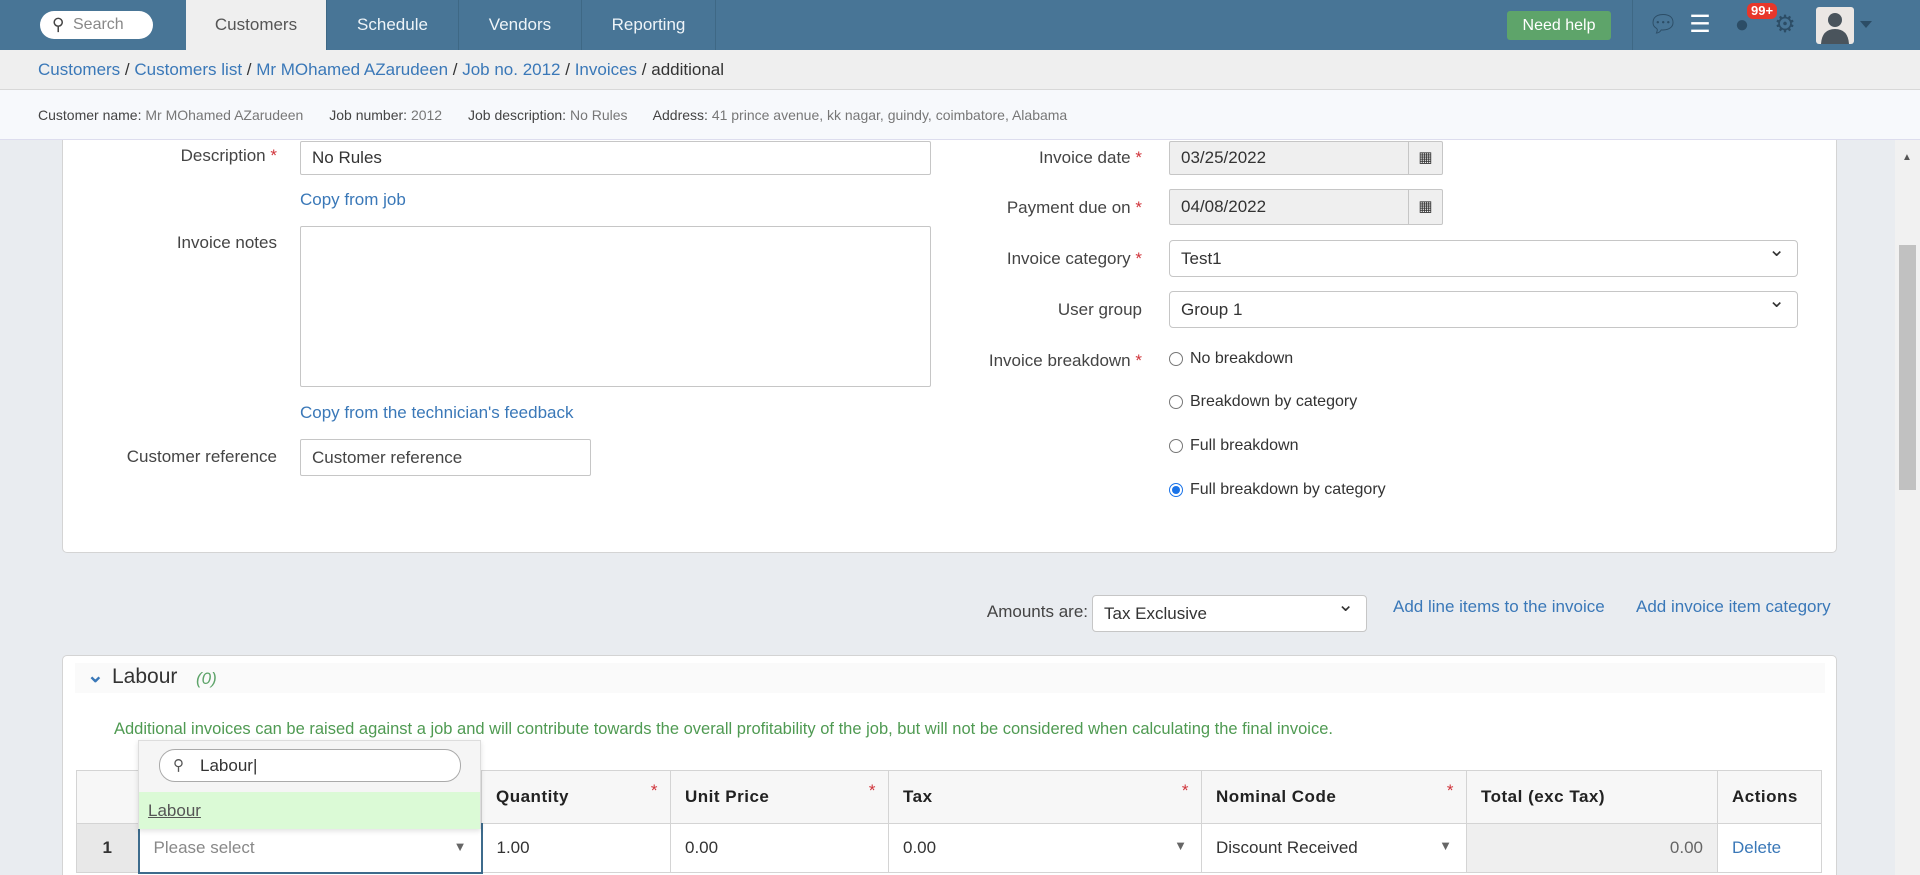  What do you see at coordinates (1334, 797) in the screenshot?
I see `col-nominal-code: Nominal Code *` at bounding box center [1334, 797].